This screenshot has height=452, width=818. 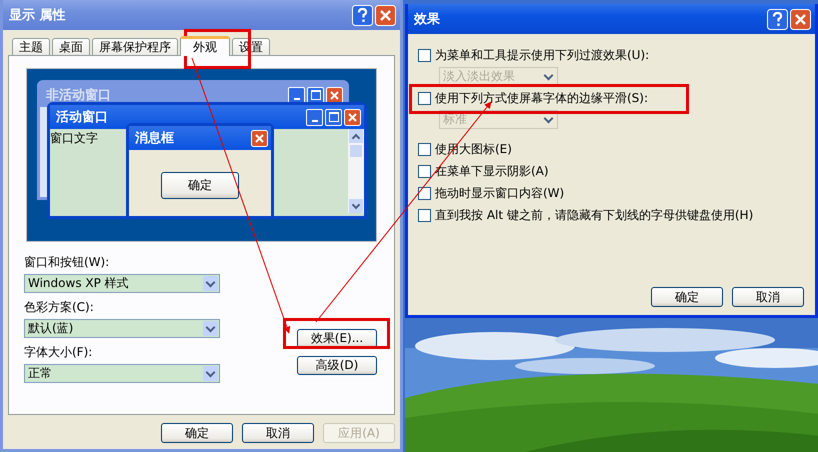 I want to click on checkbox-label: 为菜单和工具提示使用下列过渡效果(U):, so click(x=542, y=55).